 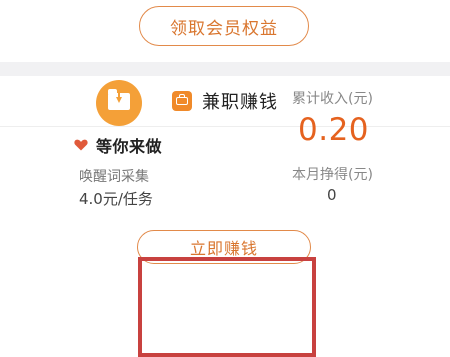 What do you see at coordinates (224, 26) in the screenshot?
I see `claim-member-benefits-button: 领取会员权益` at bounding box center [224, 26].